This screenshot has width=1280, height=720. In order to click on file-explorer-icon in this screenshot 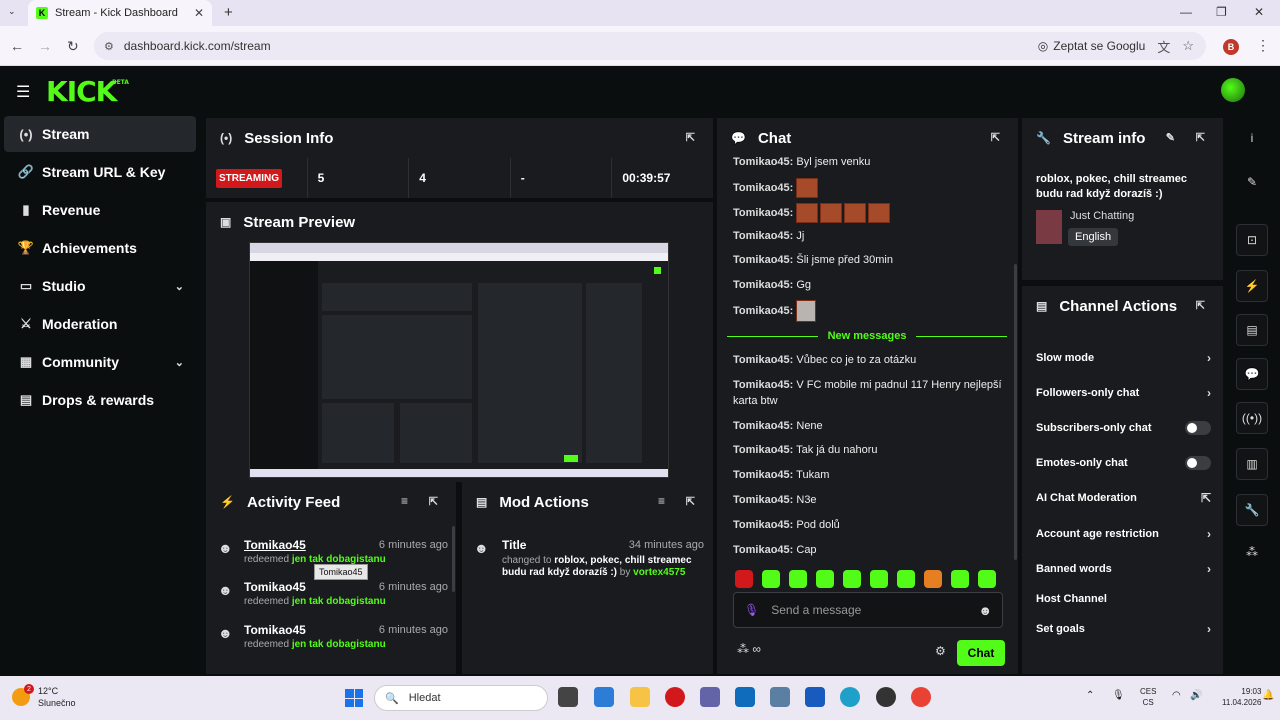, I will do `click(640, 697)`.